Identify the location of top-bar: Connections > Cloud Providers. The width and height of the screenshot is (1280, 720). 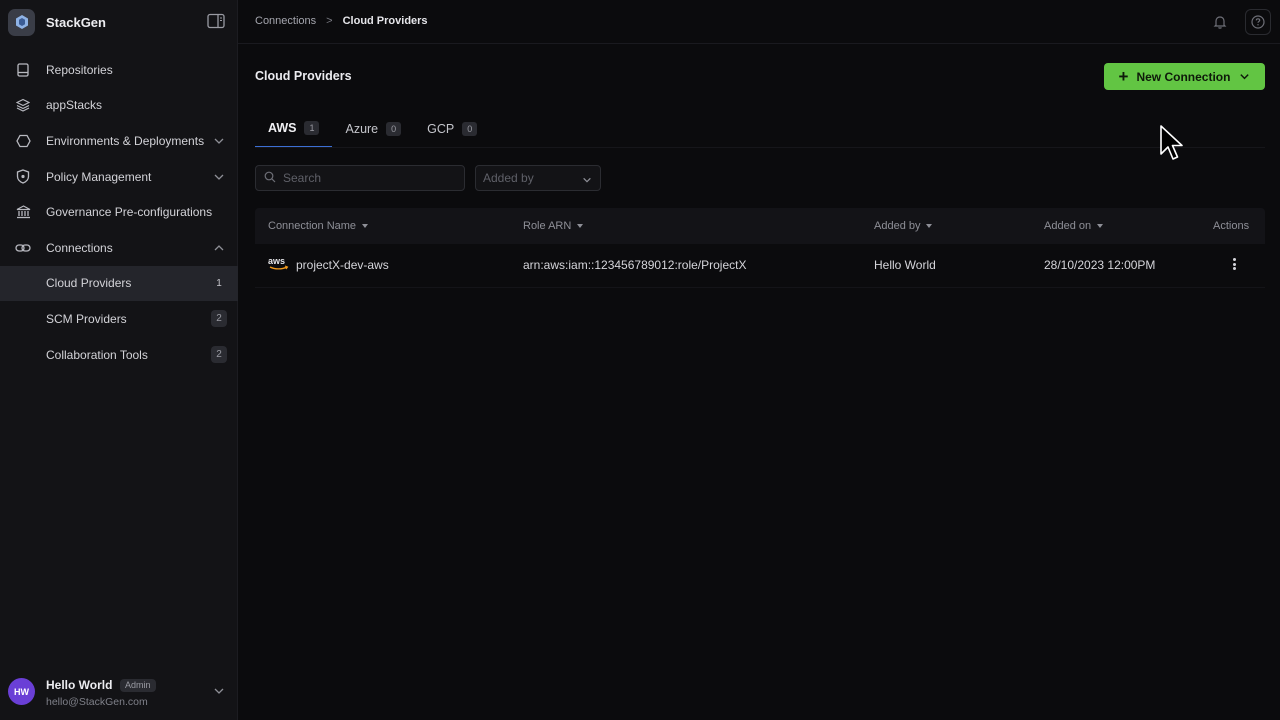
(759, 22).